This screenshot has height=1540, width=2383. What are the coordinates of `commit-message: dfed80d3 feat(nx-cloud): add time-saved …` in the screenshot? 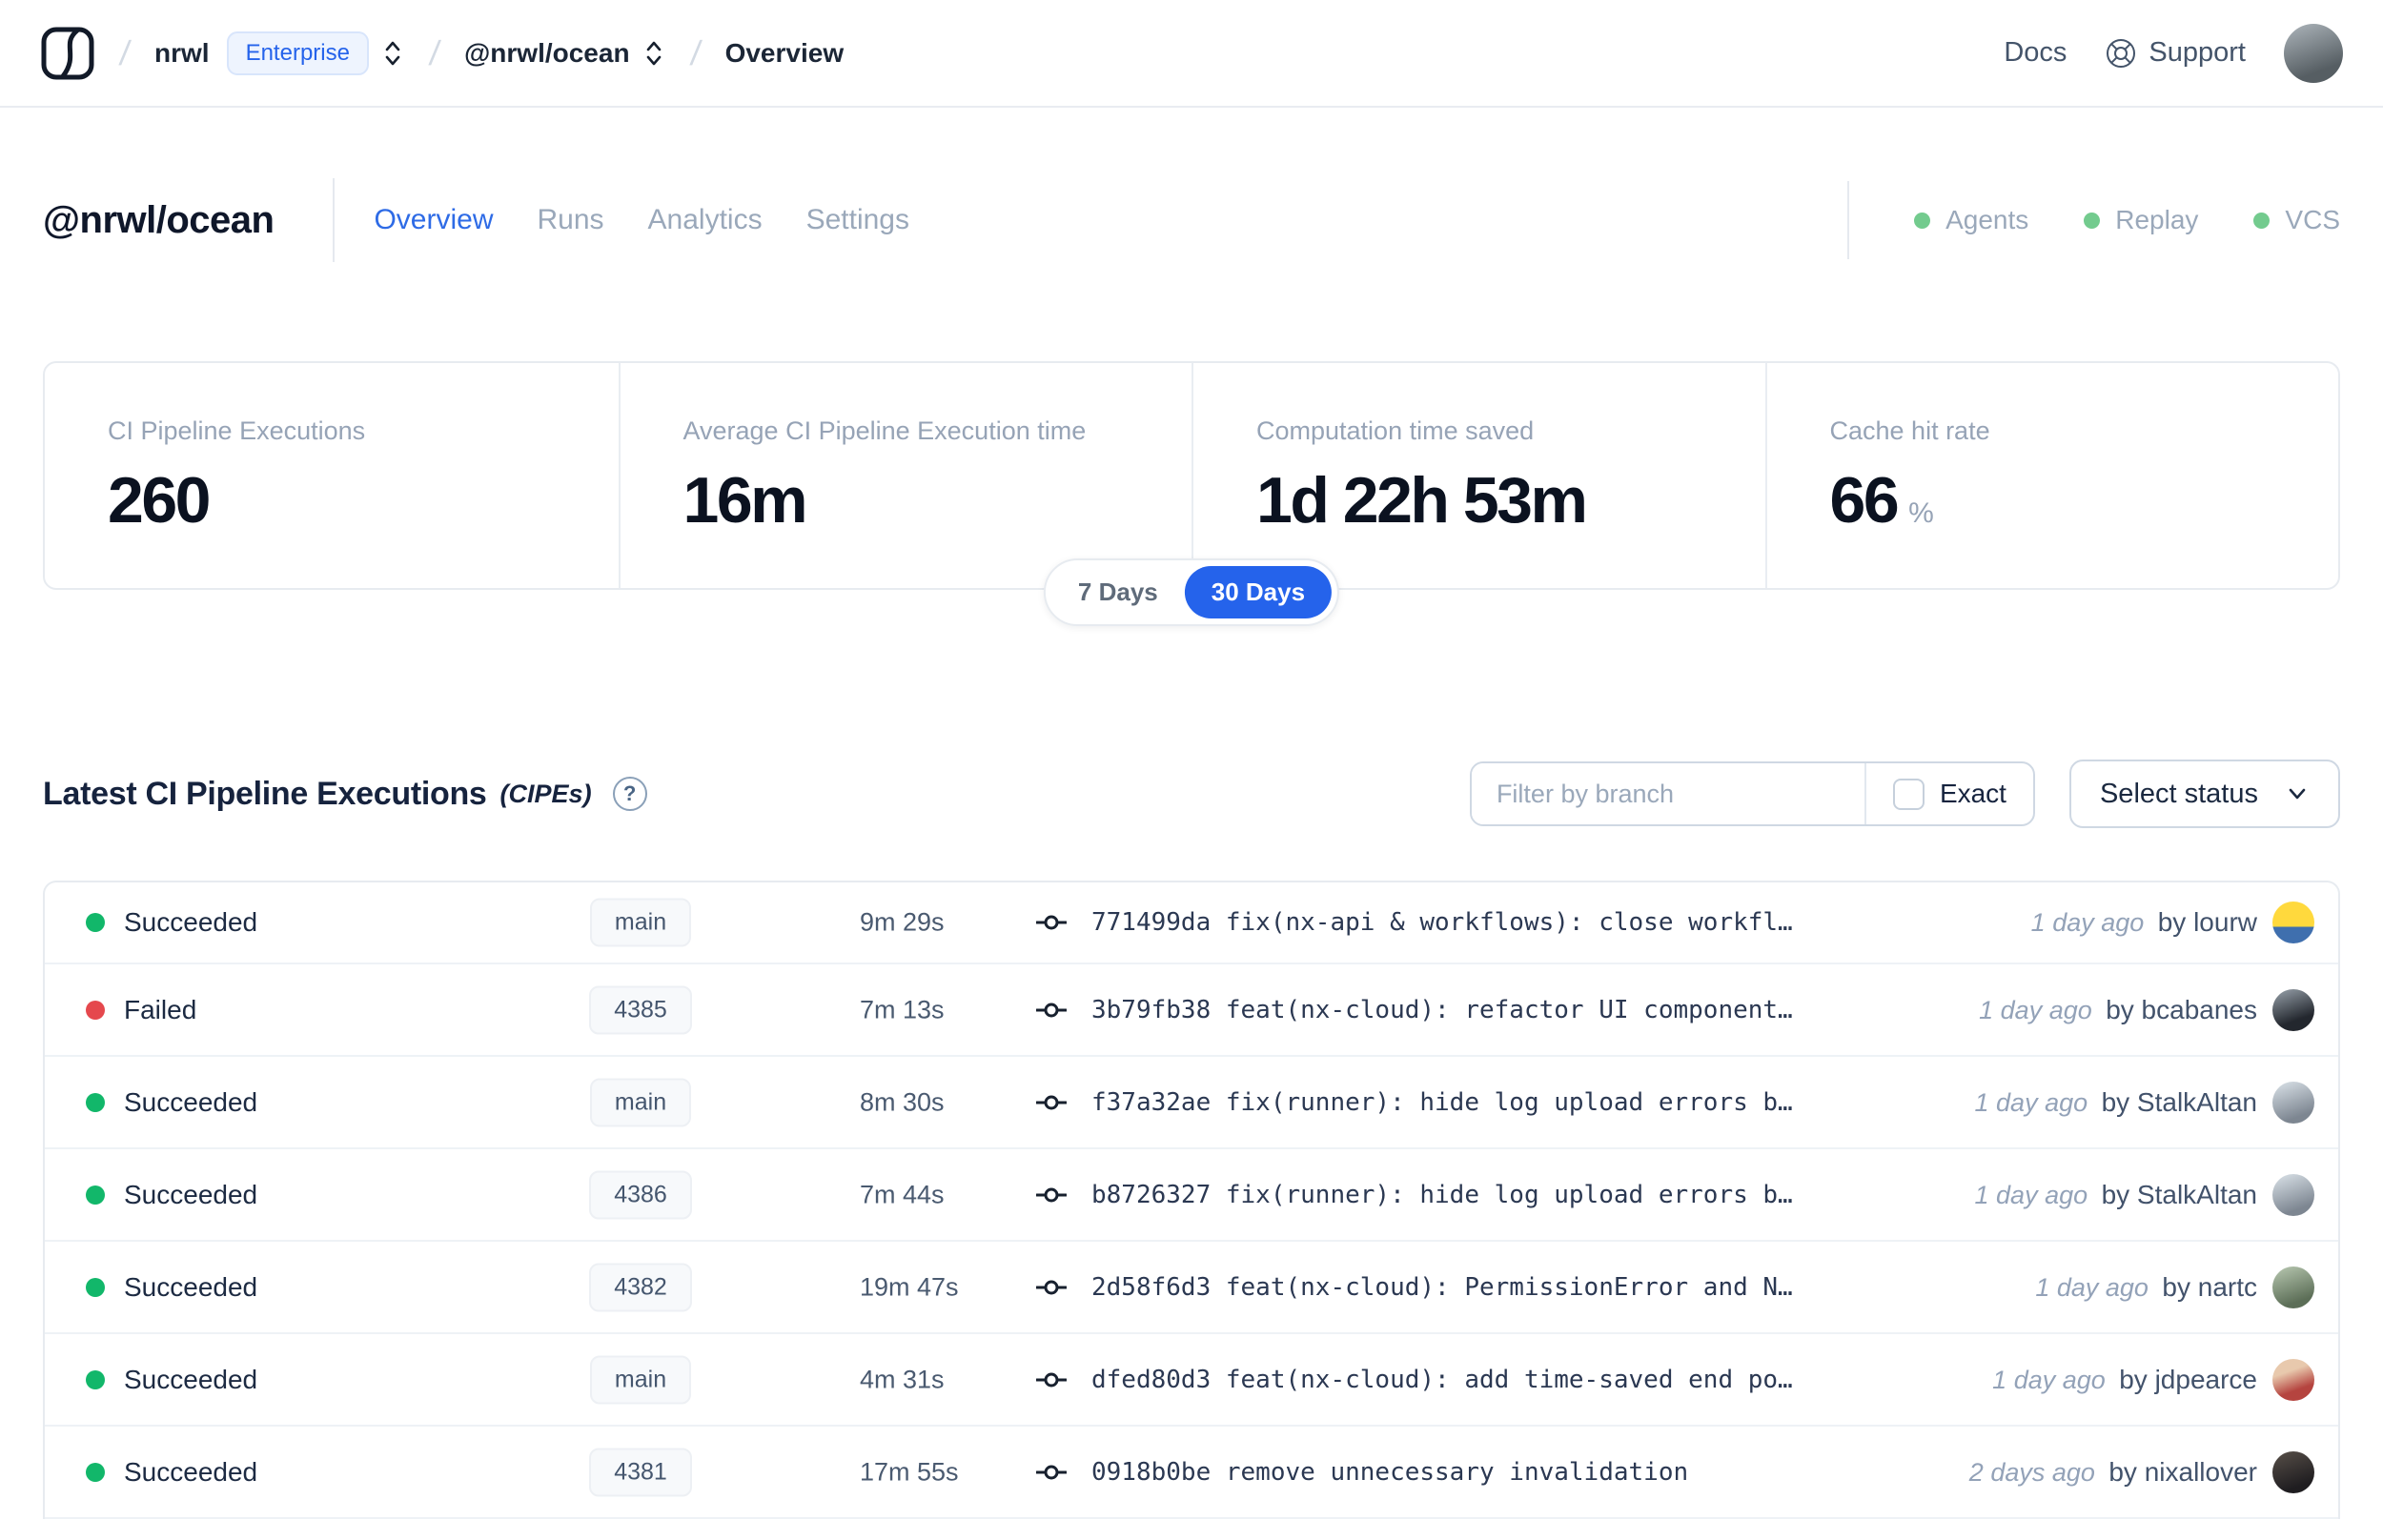 It's located at (1442, 1379).